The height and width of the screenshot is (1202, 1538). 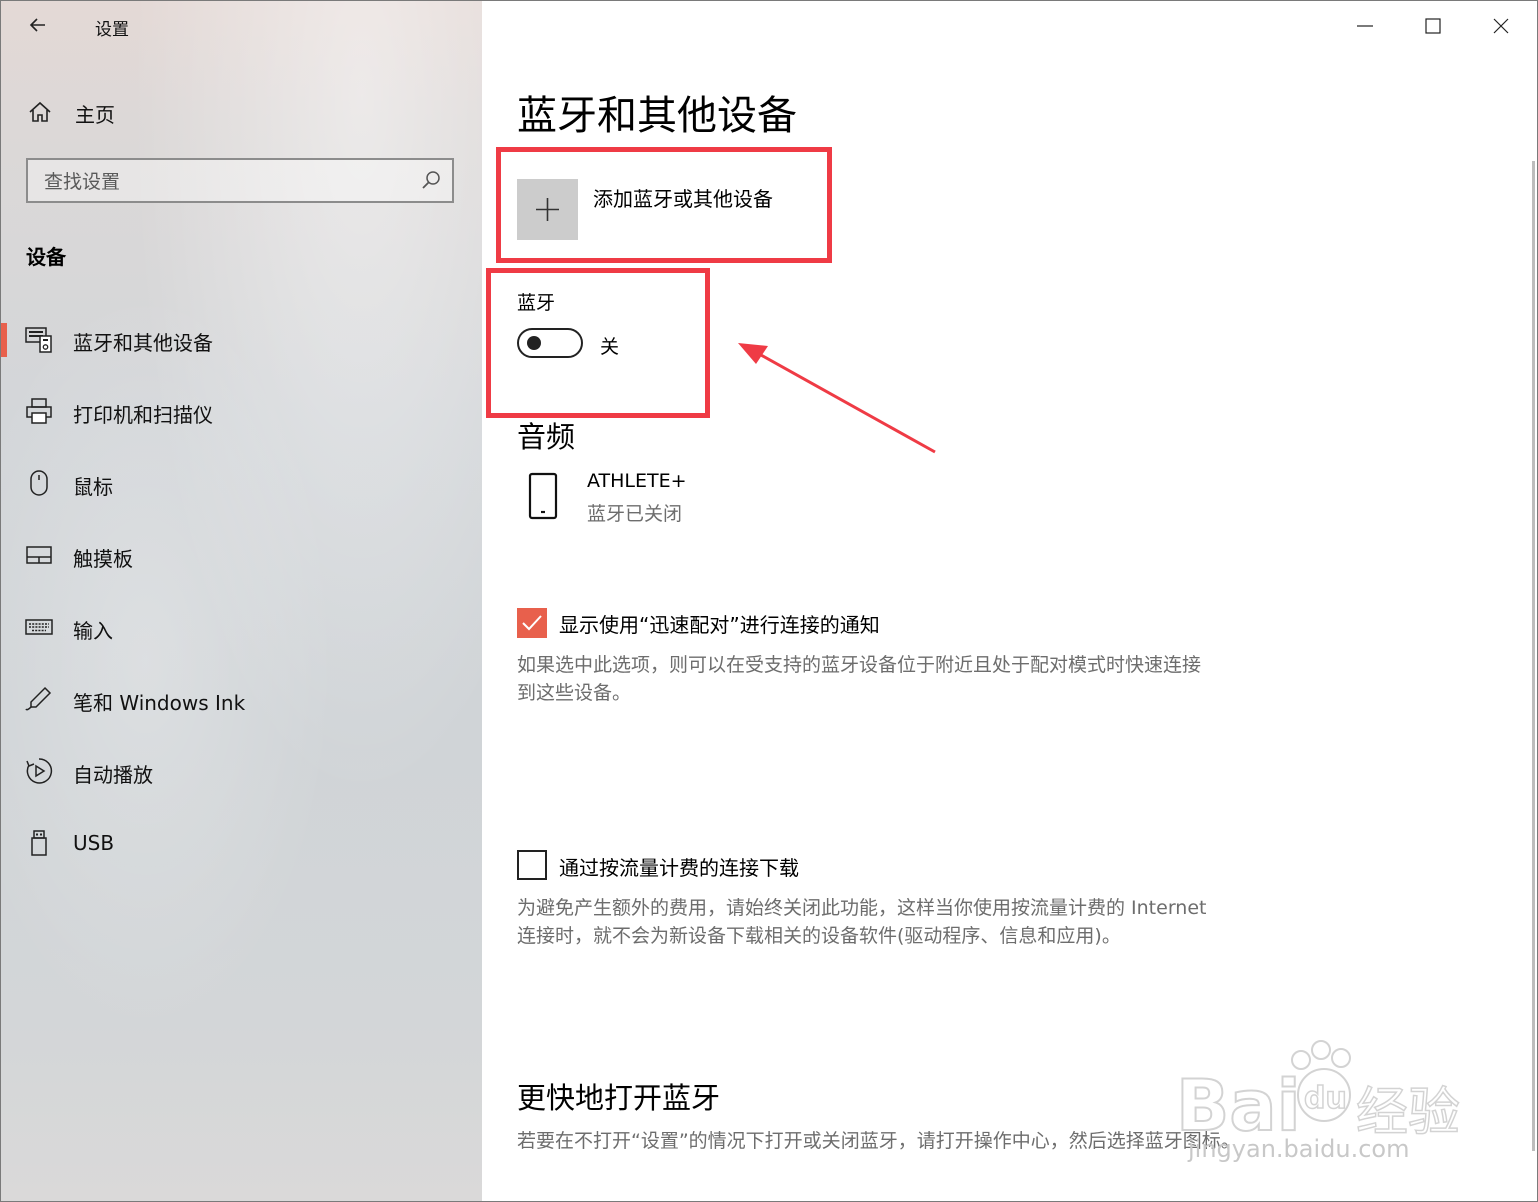 What do you see at coordinates (241, 845) in the screenshot?
I see `sidebar-item-usb: USB` at bounding box center [241, 845].